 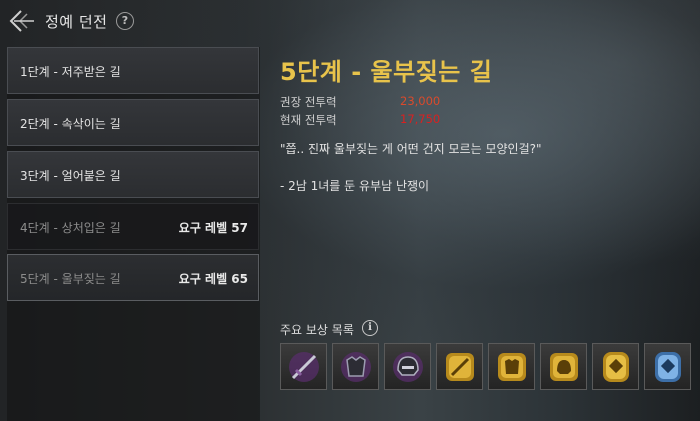 I want to click on info-icon: i, so click(x=370, y=328).